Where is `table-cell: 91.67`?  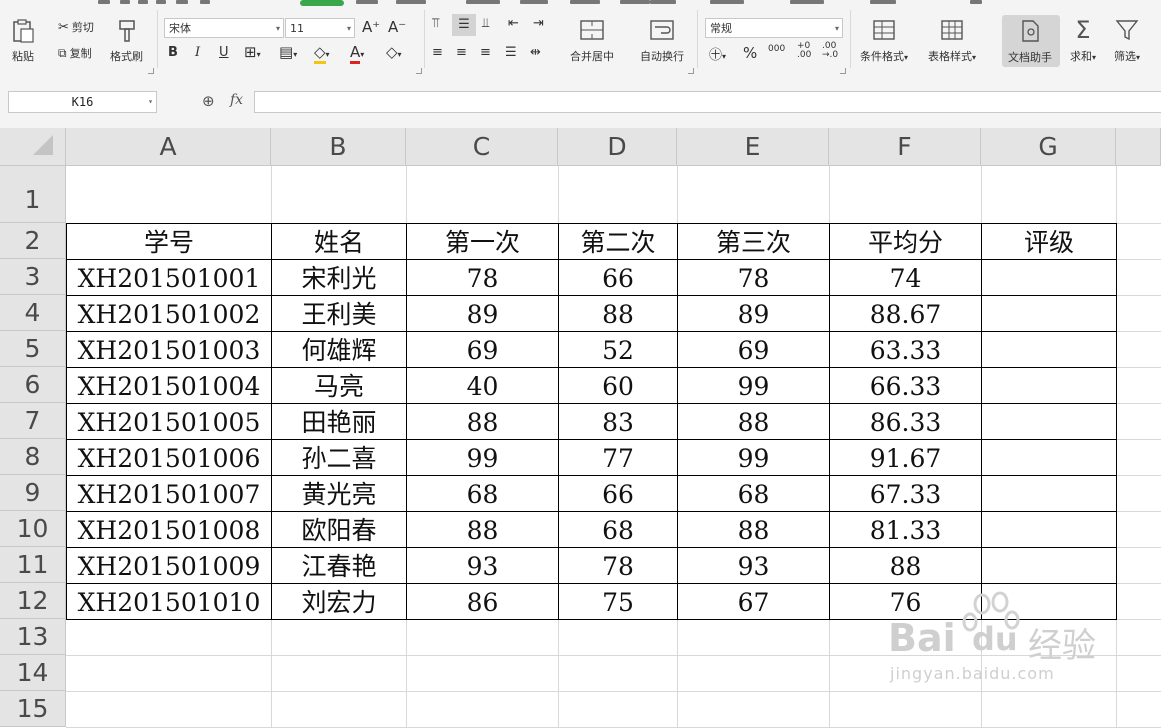 table-cell: 91.67 is located at coordinates (905, 457).